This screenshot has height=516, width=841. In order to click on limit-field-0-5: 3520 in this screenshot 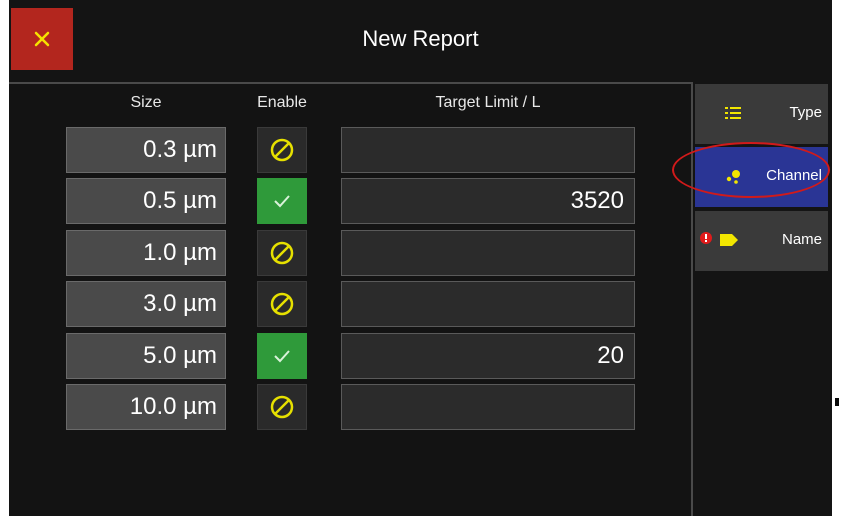, I will do `click(488, 201)`.